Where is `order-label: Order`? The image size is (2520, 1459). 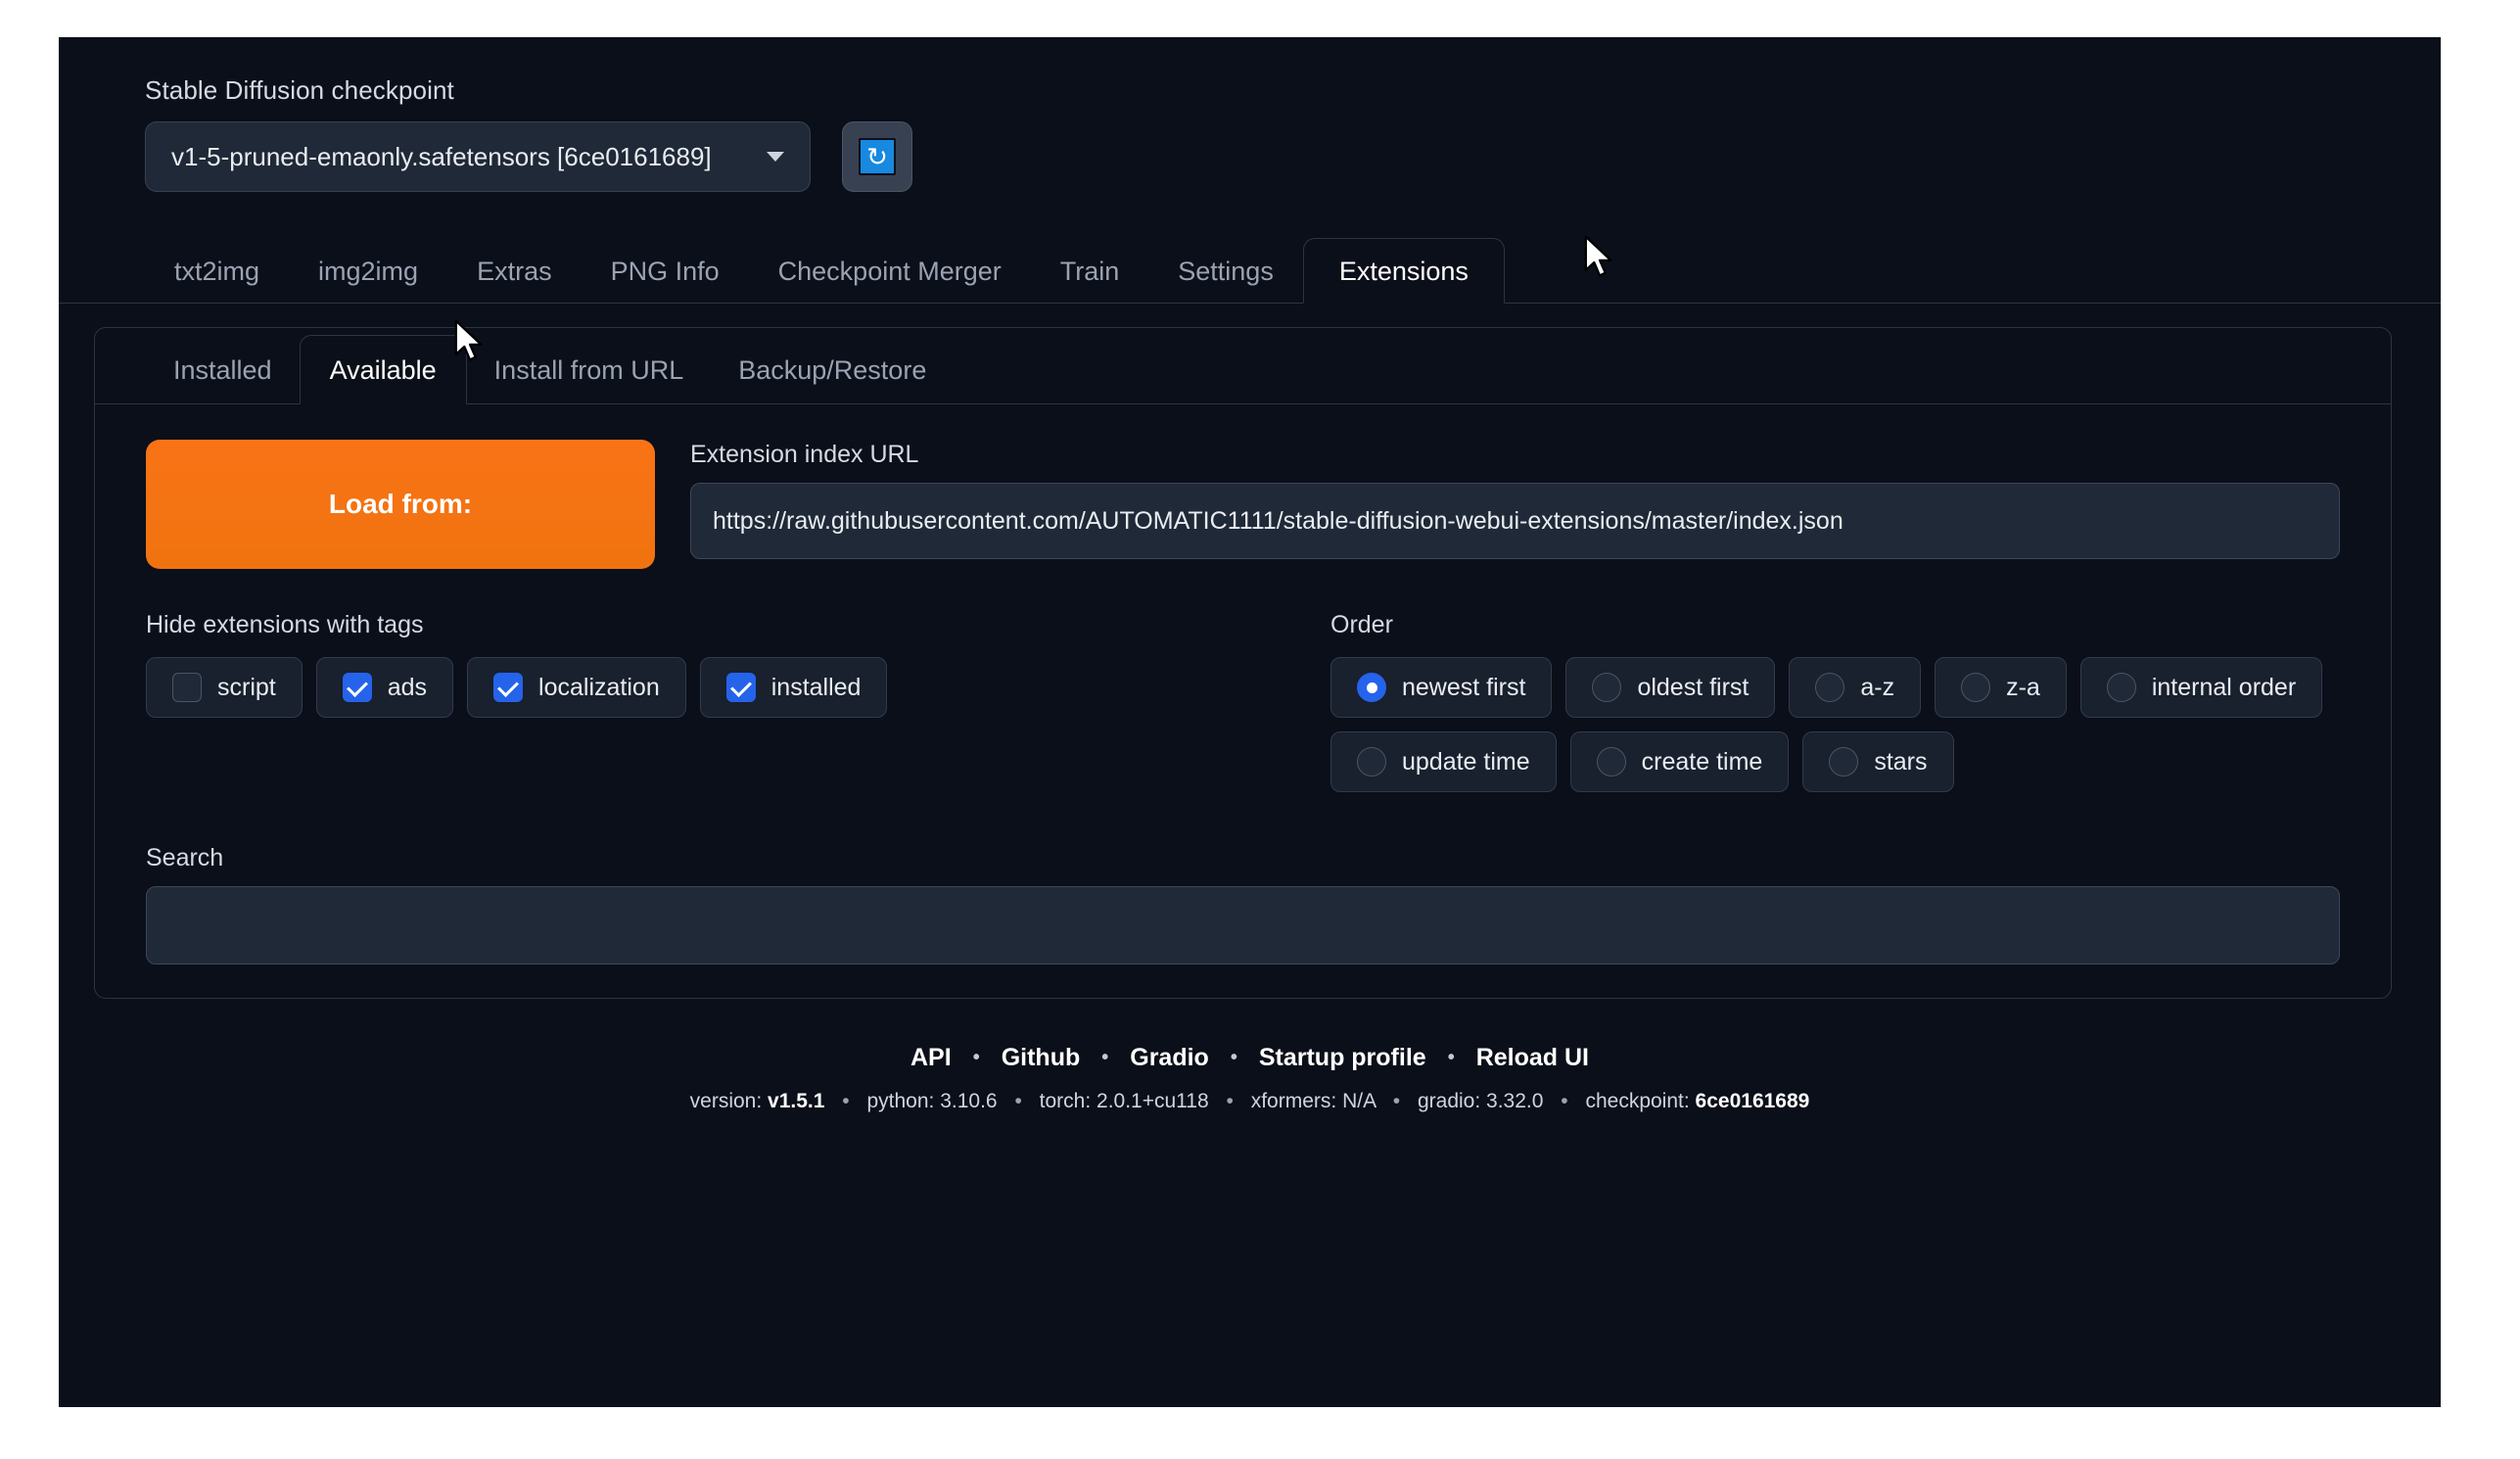
order-label: Order is located at coordinates (1361, 624).